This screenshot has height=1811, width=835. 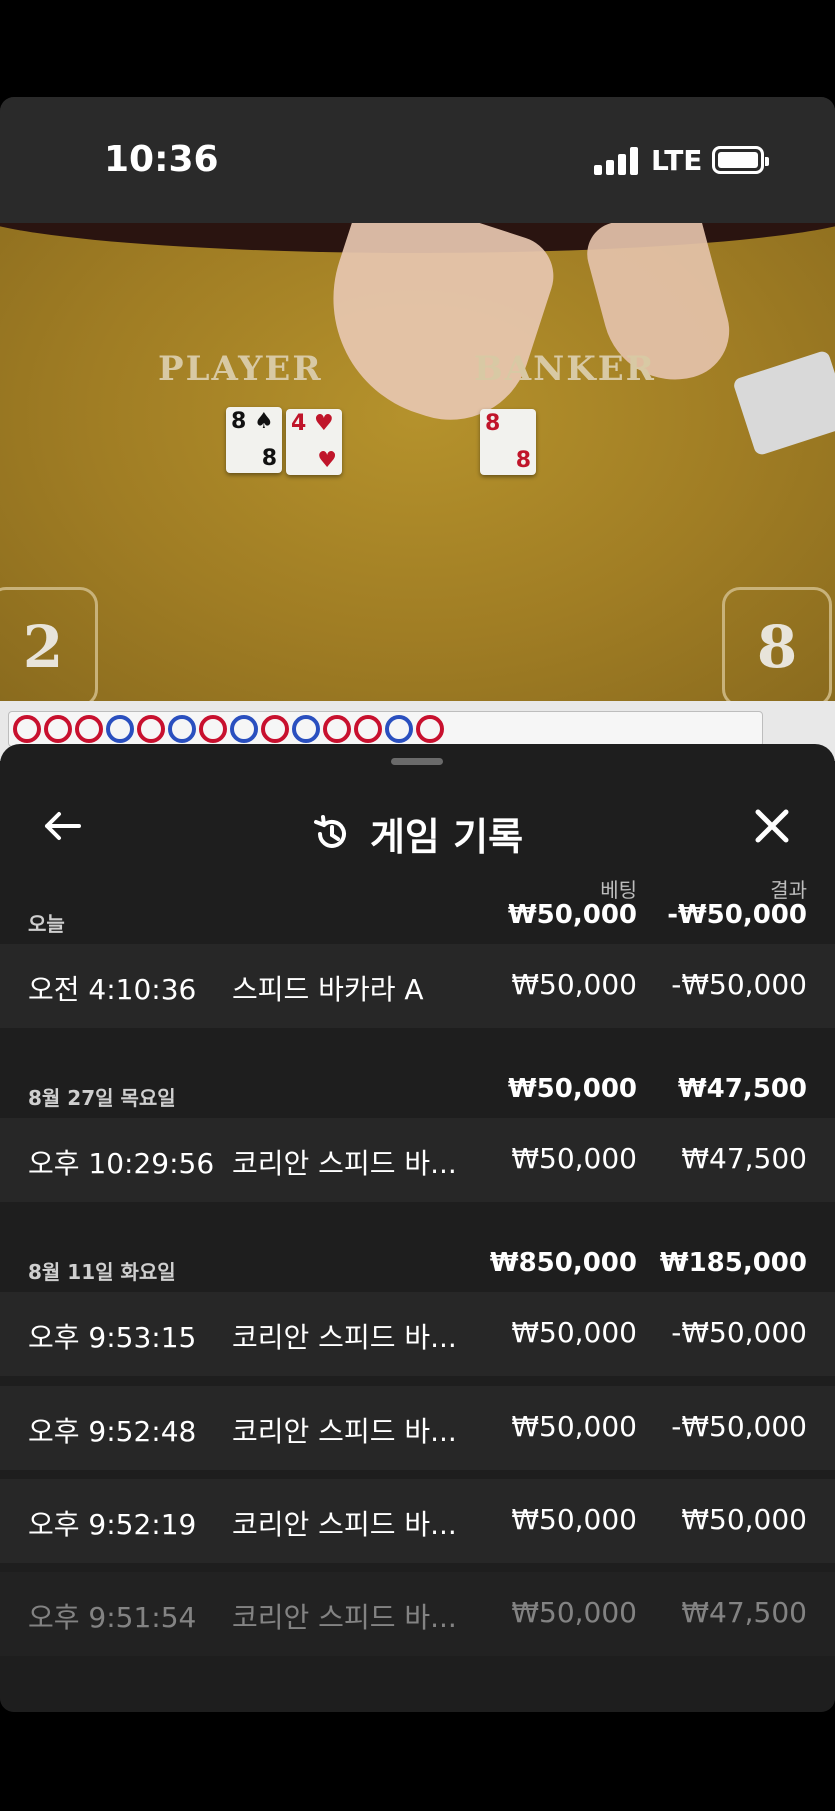 I want to click on history-row: 오후 10:29:56 코리안 스피드 바... ₩50,000 ₩47,500, so click(x=417, y=1160).